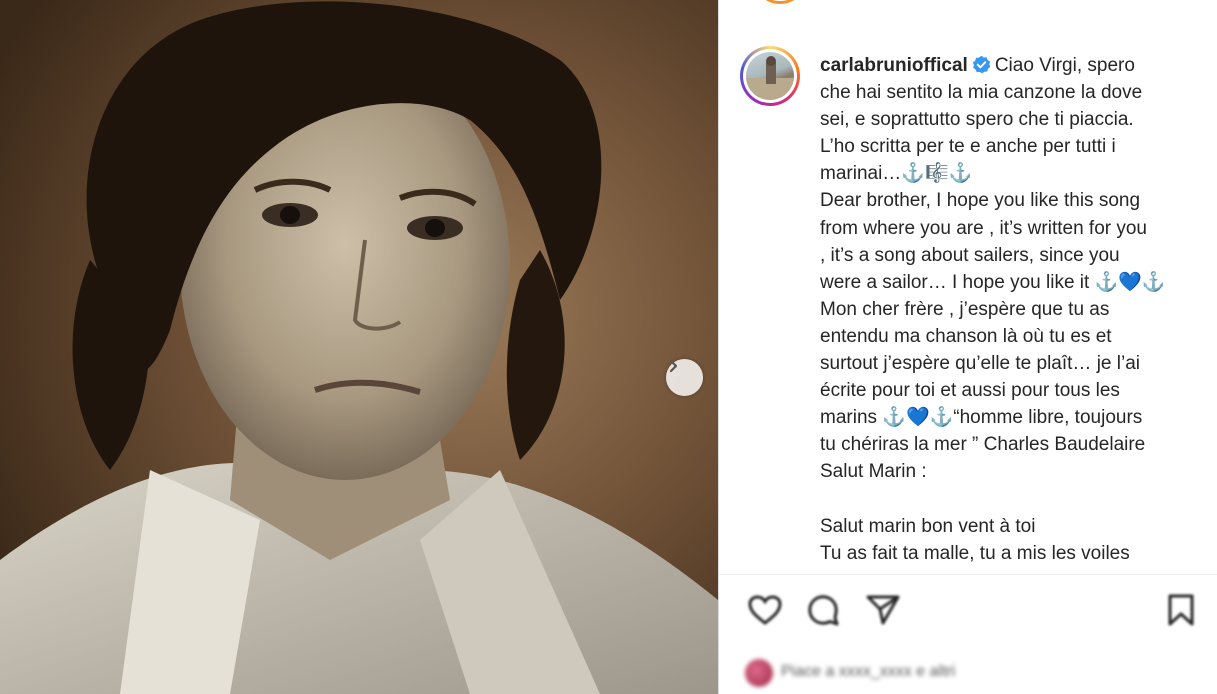 This screenshot has height=694, width=1217. I want to click on caption-line: L’ho scritta per te e anche per tutti i, so click(968, 147).